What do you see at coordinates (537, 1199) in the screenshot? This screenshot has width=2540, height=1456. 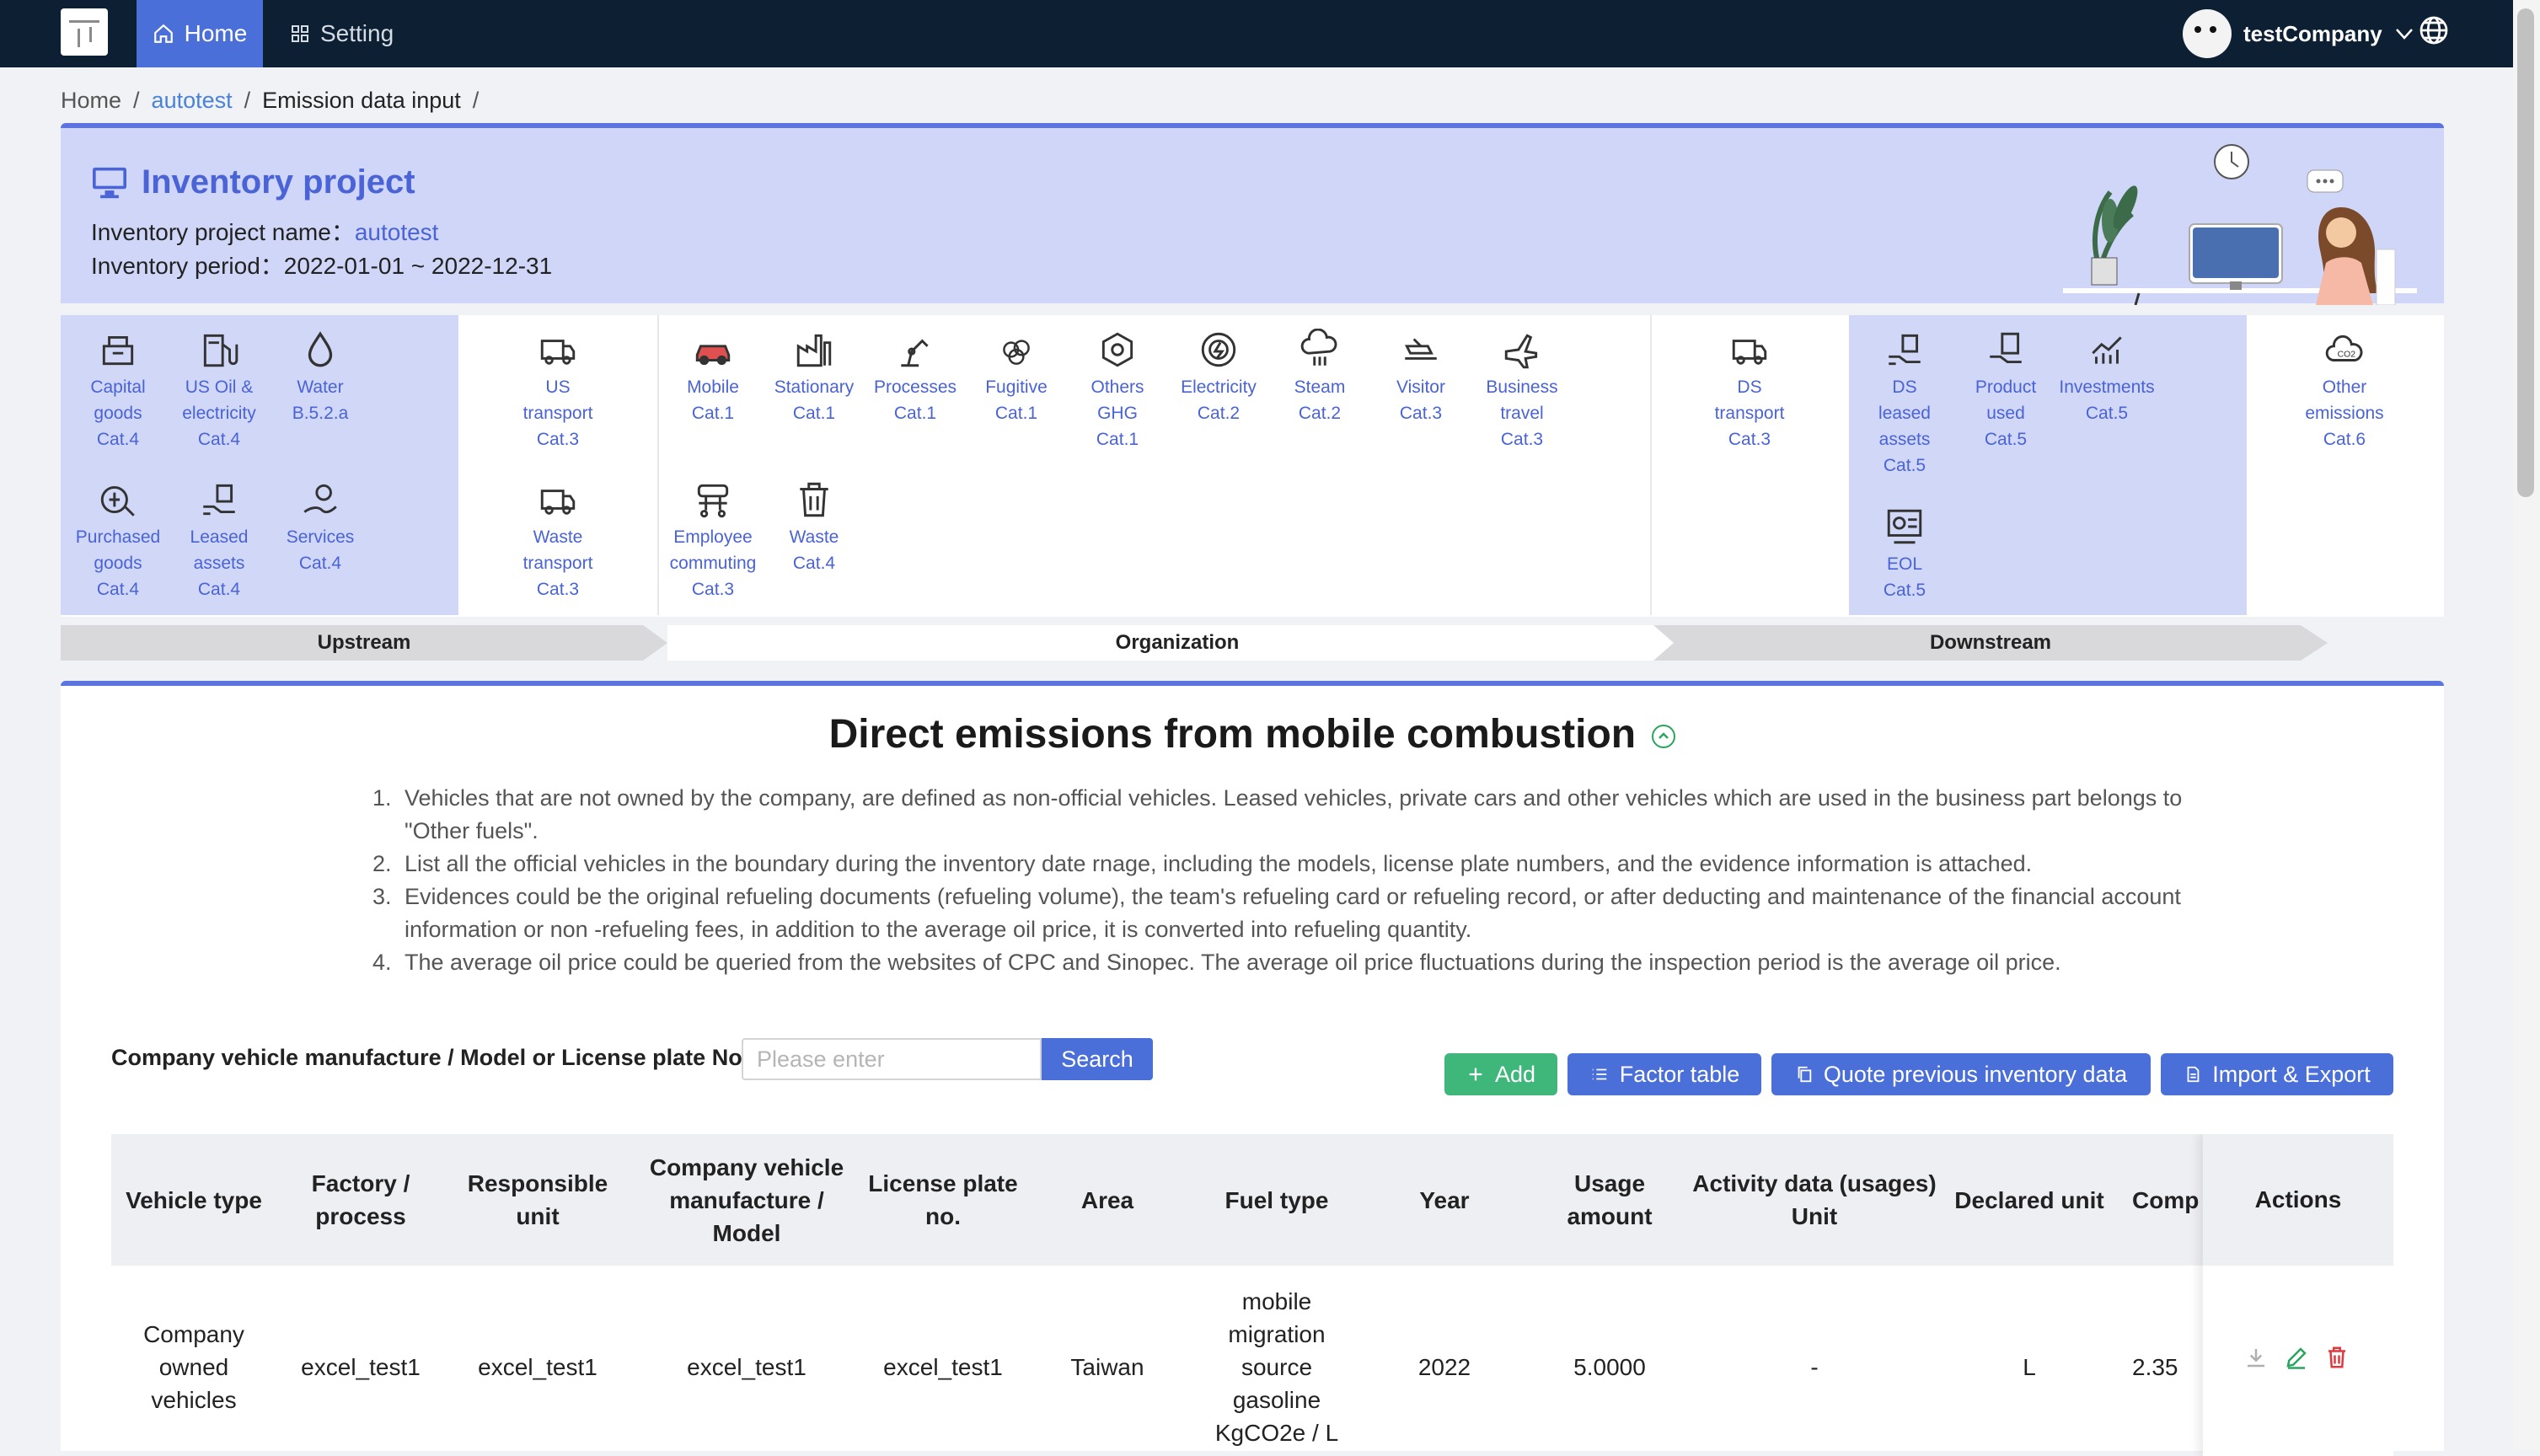 I see `col-header: Responsible unit` at bounding box center [537, 1199].